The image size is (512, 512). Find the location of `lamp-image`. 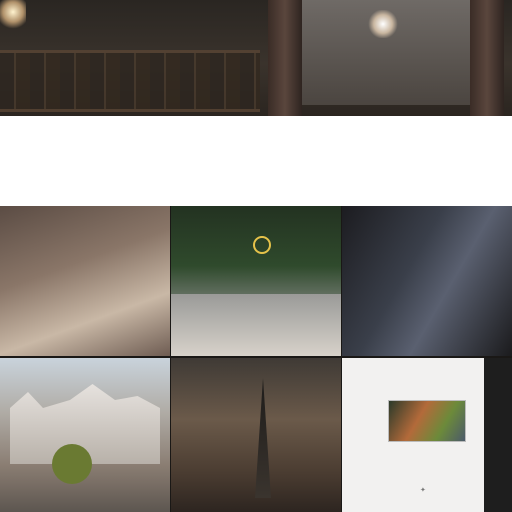

lamp-image is located at coordinates (13, 15).